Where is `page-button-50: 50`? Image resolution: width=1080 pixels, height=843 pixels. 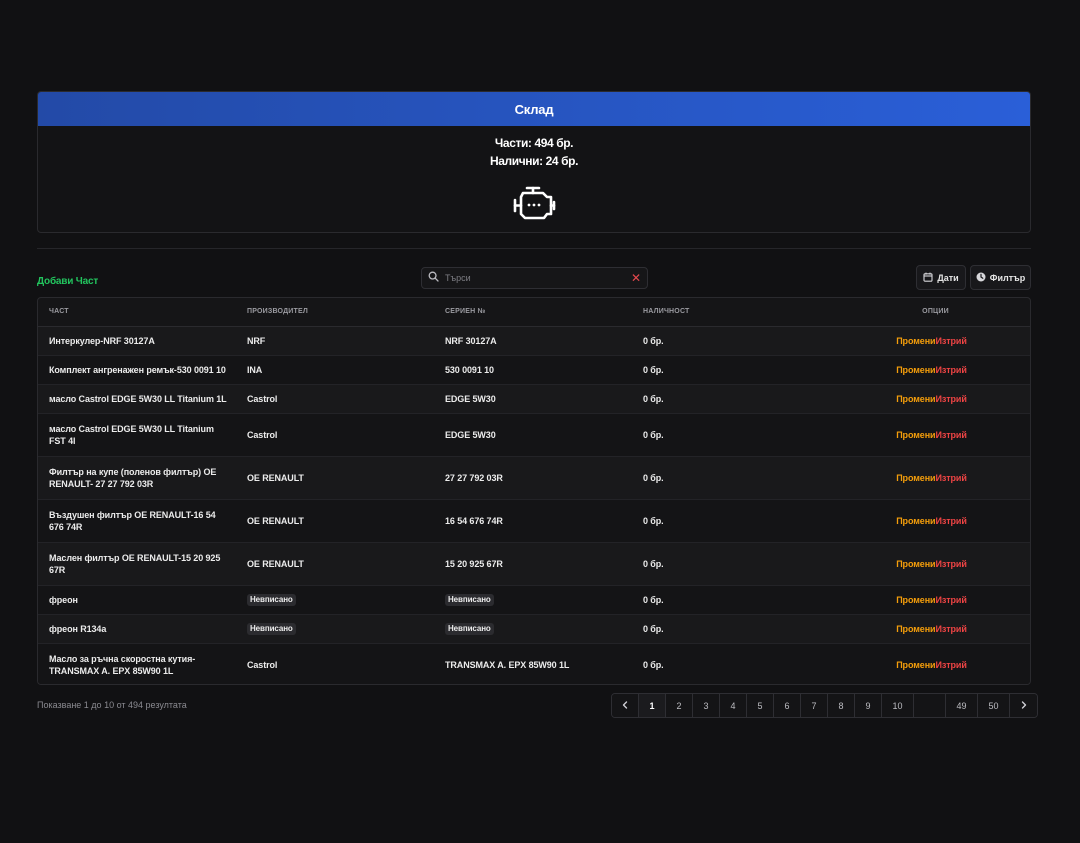
page-button-50: 50 is located at coordinates (994, 705).